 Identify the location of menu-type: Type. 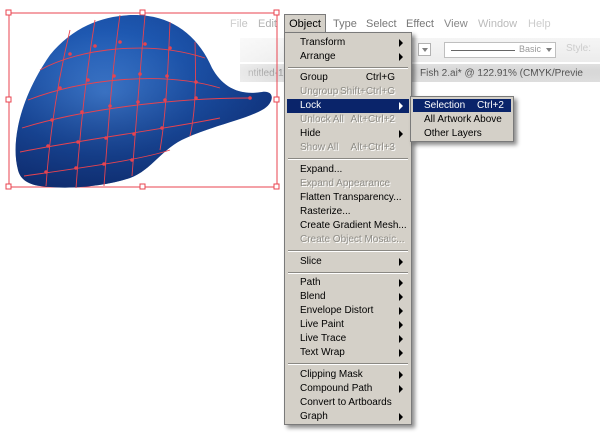
(345, 24).